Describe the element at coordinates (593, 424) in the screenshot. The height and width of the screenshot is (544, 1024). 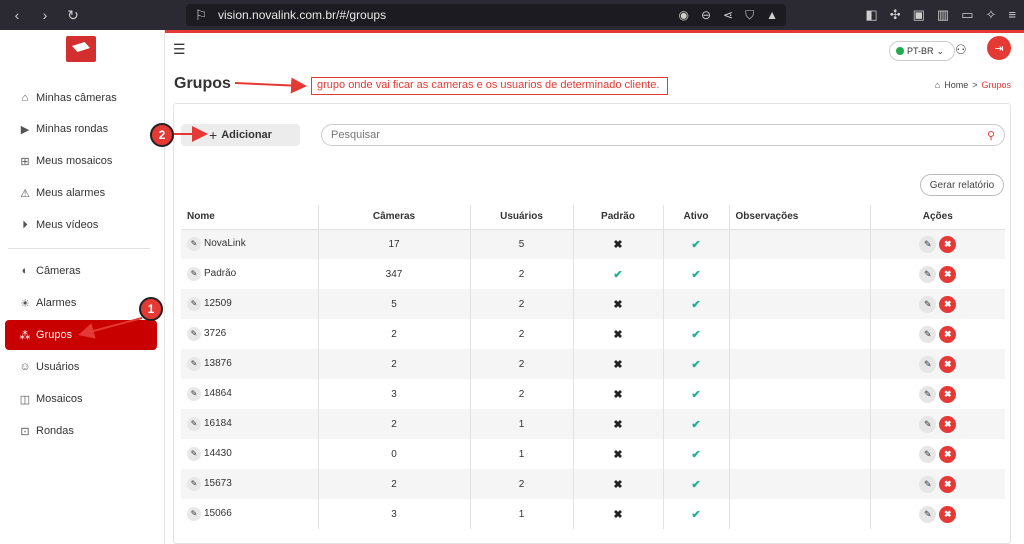
I see `table-row: ✎ 16184 2 1 ✖ ✔ ✎ ✖` at that location.